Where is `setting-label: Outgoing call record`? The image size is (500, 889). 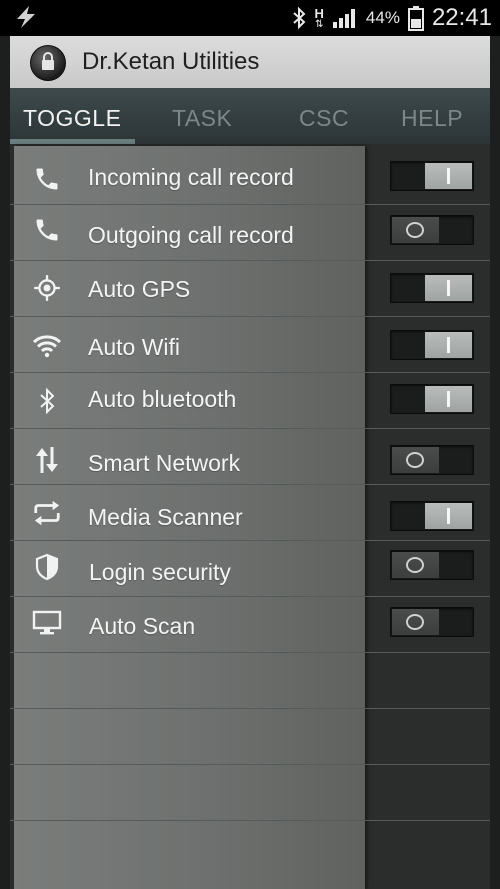 setting-label: Outgoing call record is located at coordinates (191, 235).